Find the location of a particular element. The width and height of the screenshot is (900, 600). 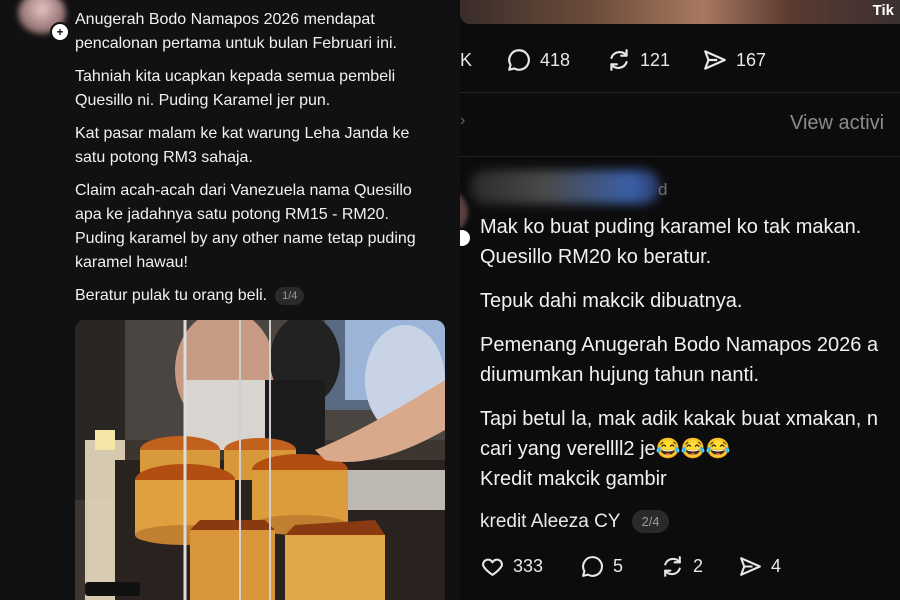

like-count: K is located at coordinates (466, 59).